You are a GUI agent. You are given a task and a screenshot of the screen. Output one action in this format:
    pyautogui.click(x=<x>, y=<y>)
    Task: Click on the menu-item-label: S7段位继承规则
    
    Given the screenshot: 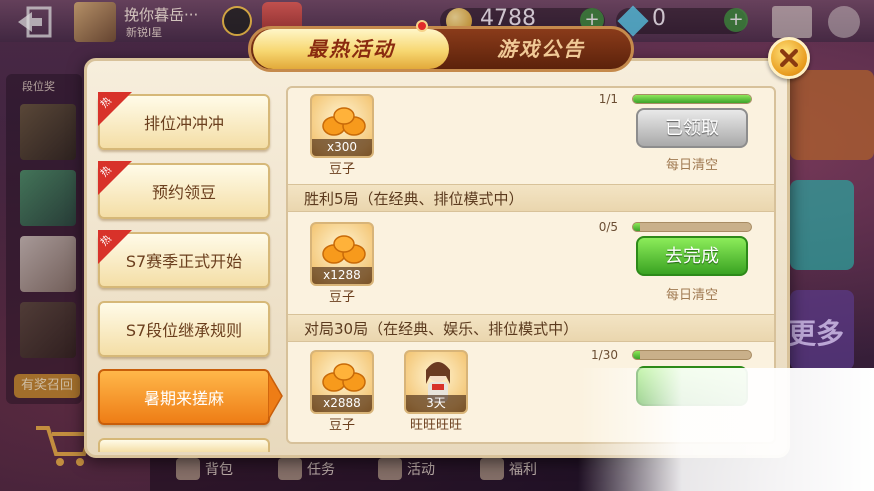 What is the action you would take?
    pyautogui.click(x=184, y=330)
    